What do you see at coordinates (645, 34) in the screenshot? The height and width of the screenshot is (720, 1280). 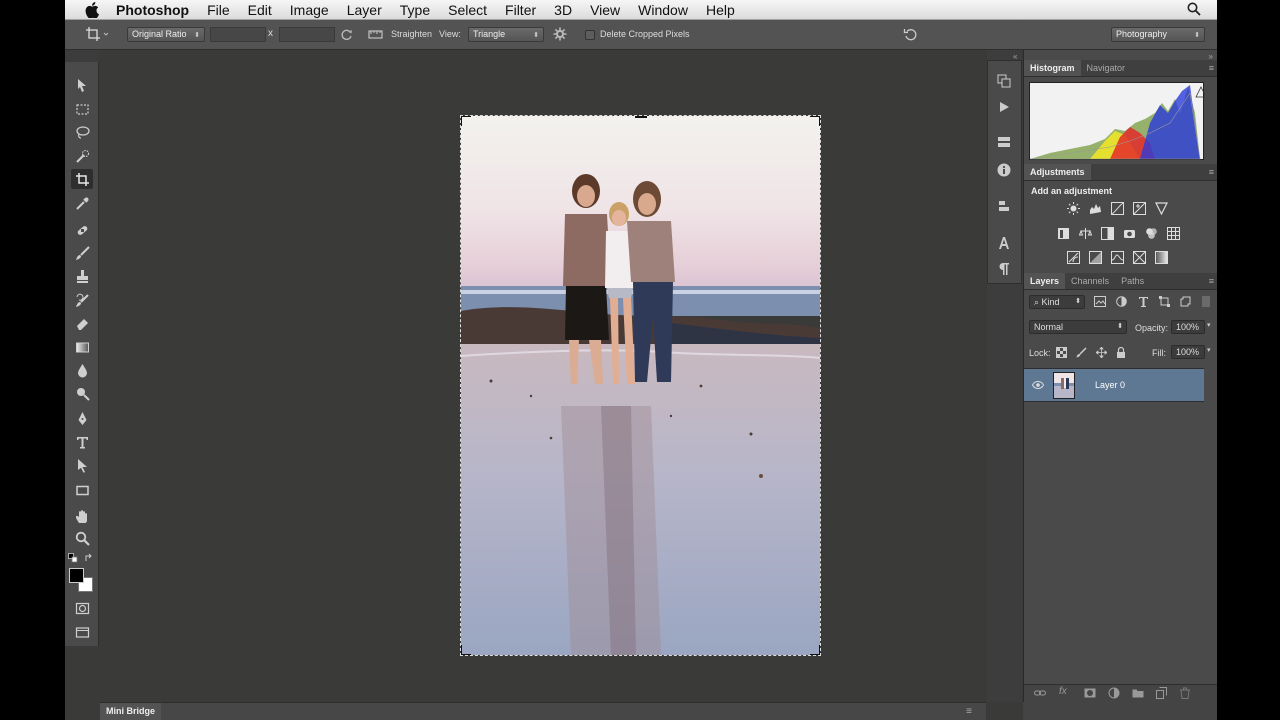 I see `delete-cropped-pixels-label: Delete Cropped Pixels` at bounding box center [645, 34].